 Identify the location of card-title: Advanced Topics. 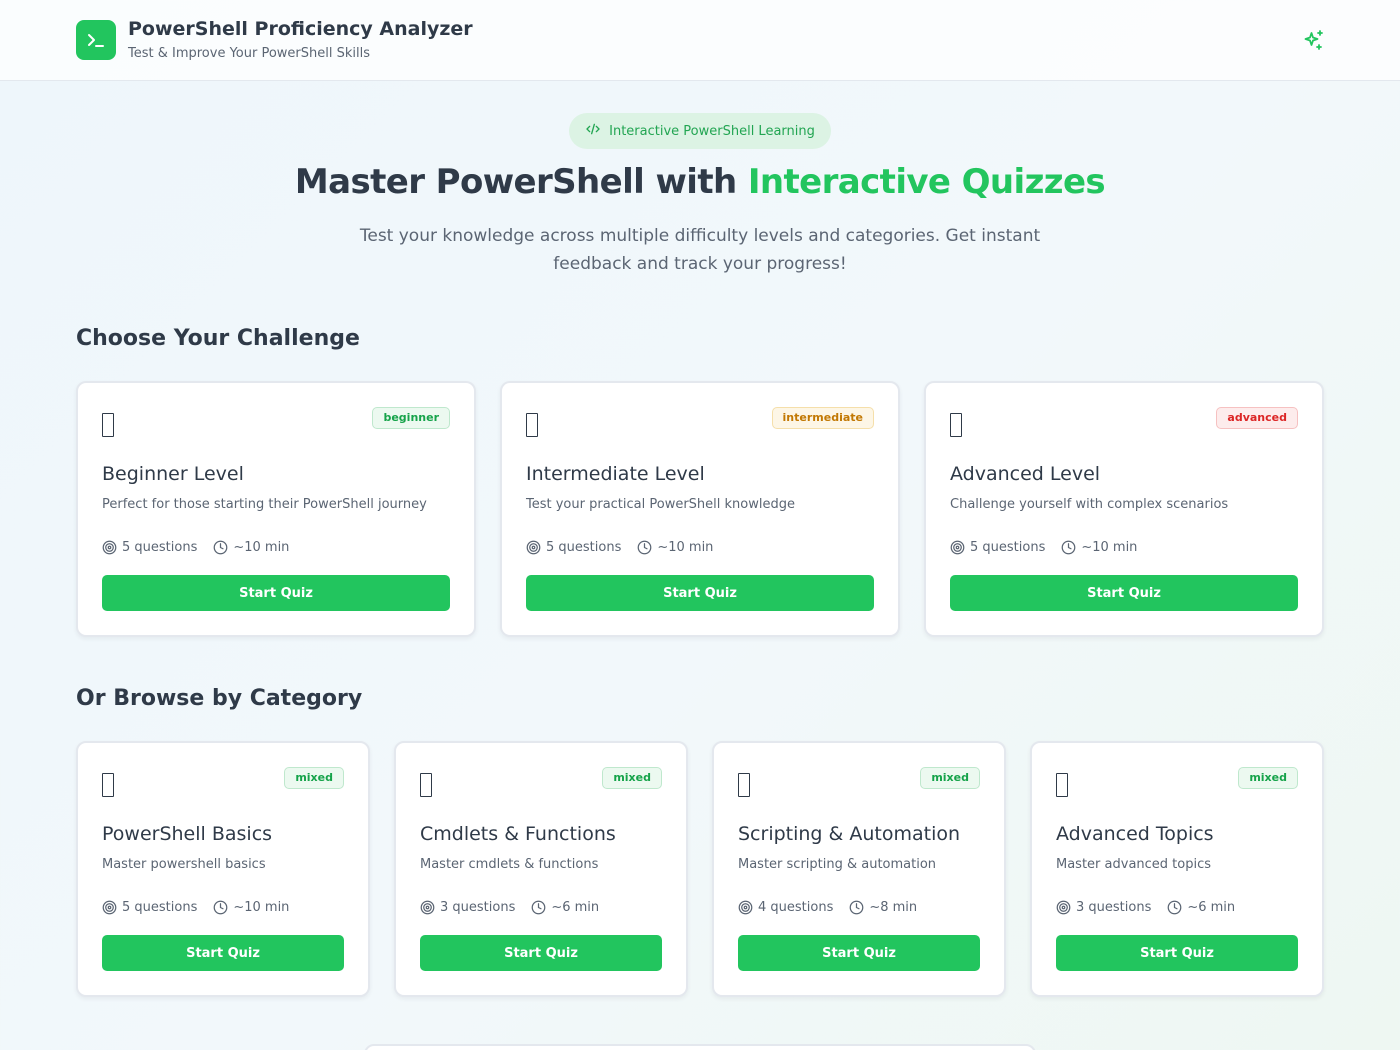
(1135, 834).